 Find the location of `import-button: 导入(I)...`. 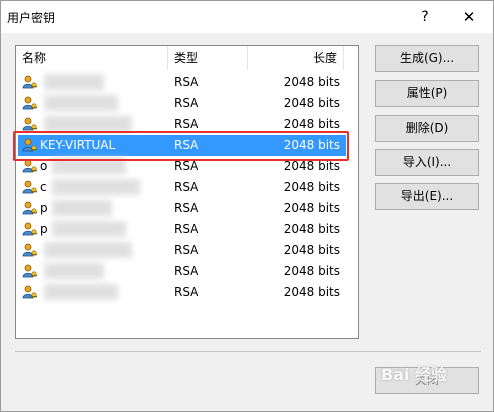

import-button: 导入(I)... is located at coordinates (427, 162).